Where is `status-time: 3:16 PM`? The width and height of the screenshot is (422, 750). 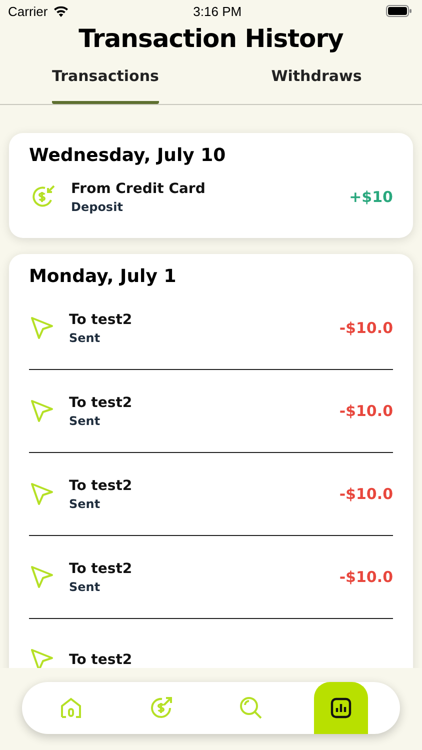
status-time: 3:16 PM is located at coordinates (217, 11).